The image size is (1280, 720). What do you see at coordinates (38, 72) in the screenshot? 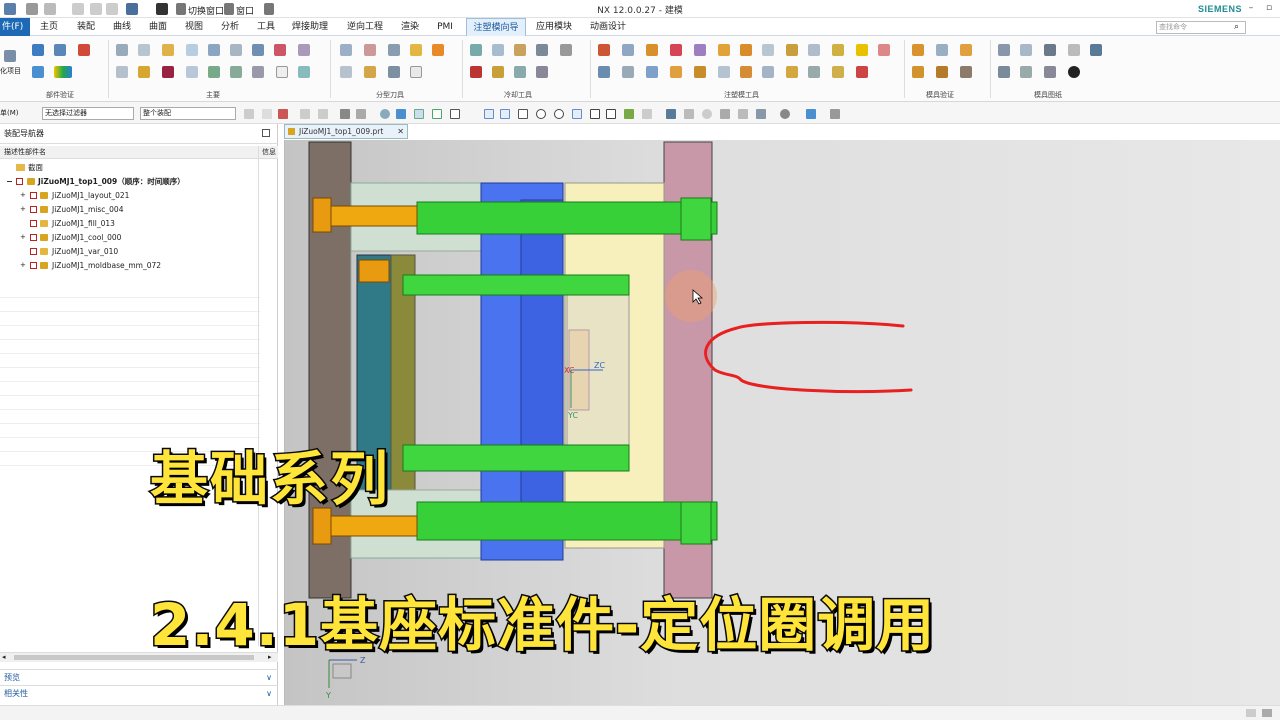
I see `shrink-icon` at bounding box center [38, 72].